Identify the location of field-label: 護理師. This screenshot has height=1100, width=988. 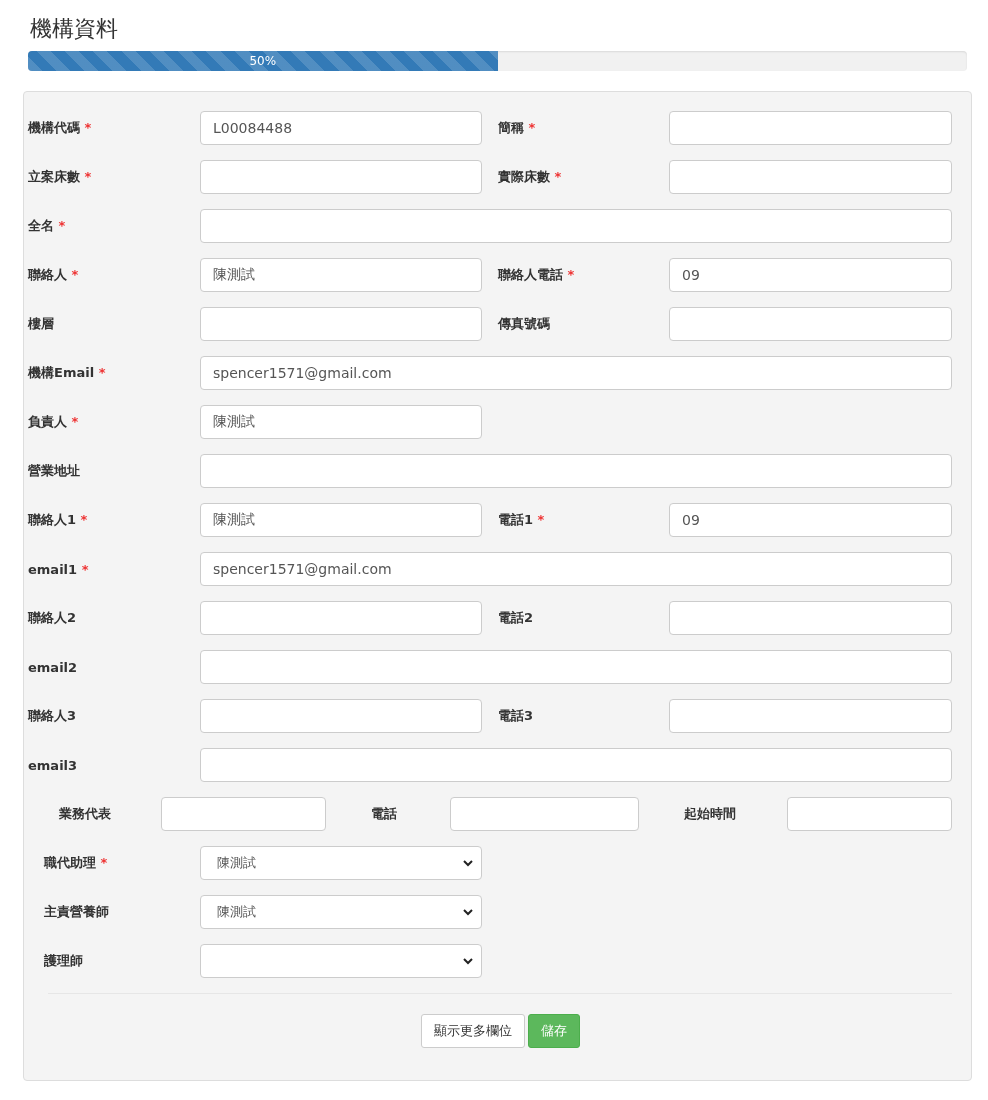
(63, 960).